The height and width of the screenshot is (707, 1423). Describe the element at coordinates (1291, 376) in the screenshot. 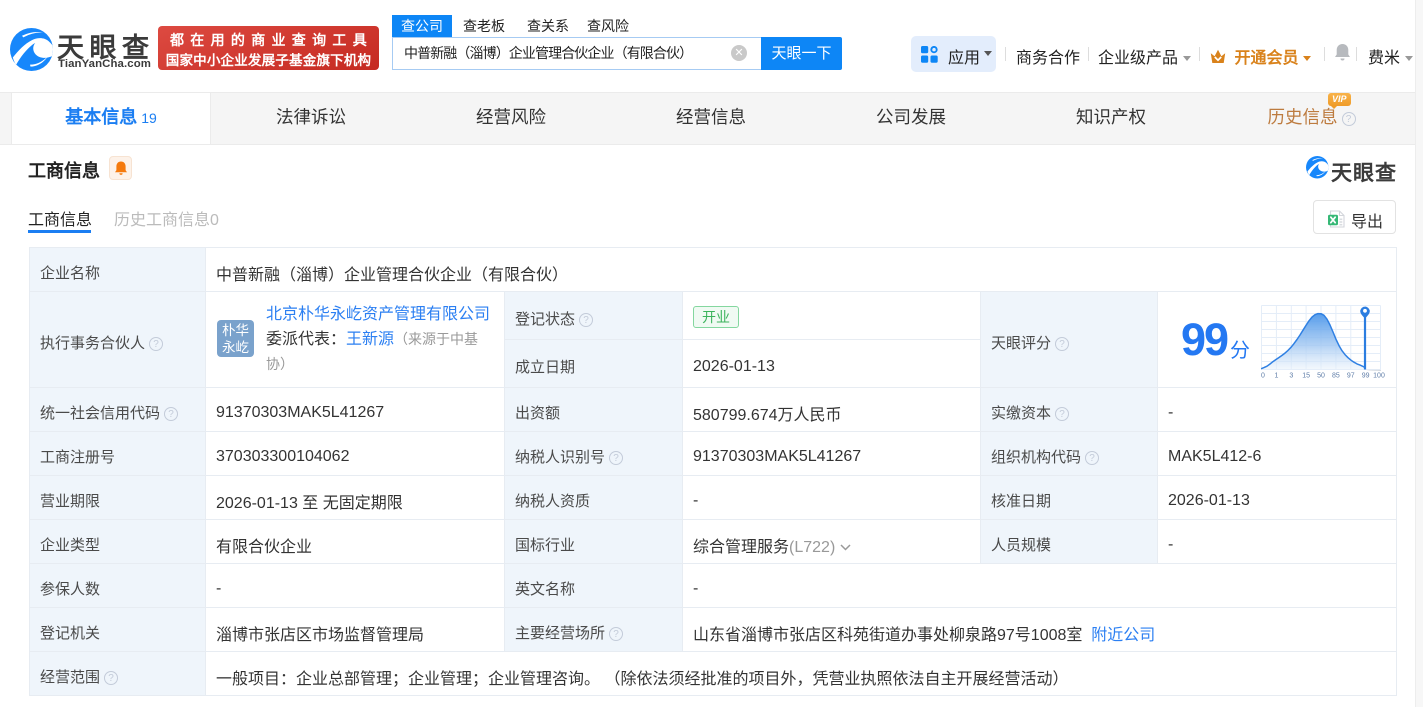

I see `svg-text: 3` at that location.